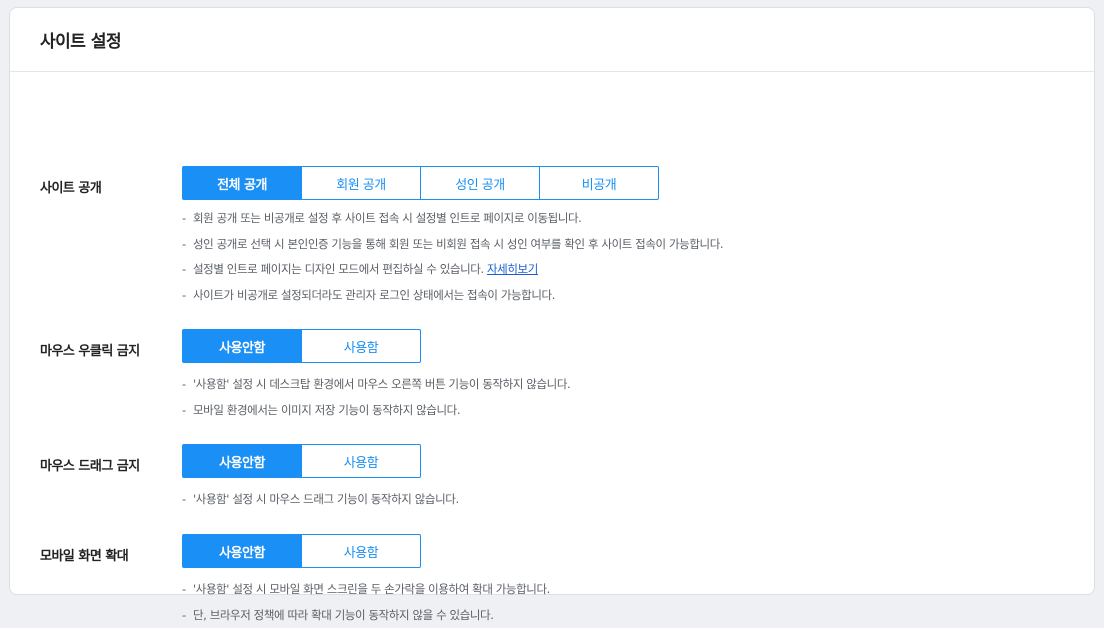 This screenshot has width=1104, height=628. I want to click on right-click-block-toggle: 사용안함 사용함, so click(301, 346).